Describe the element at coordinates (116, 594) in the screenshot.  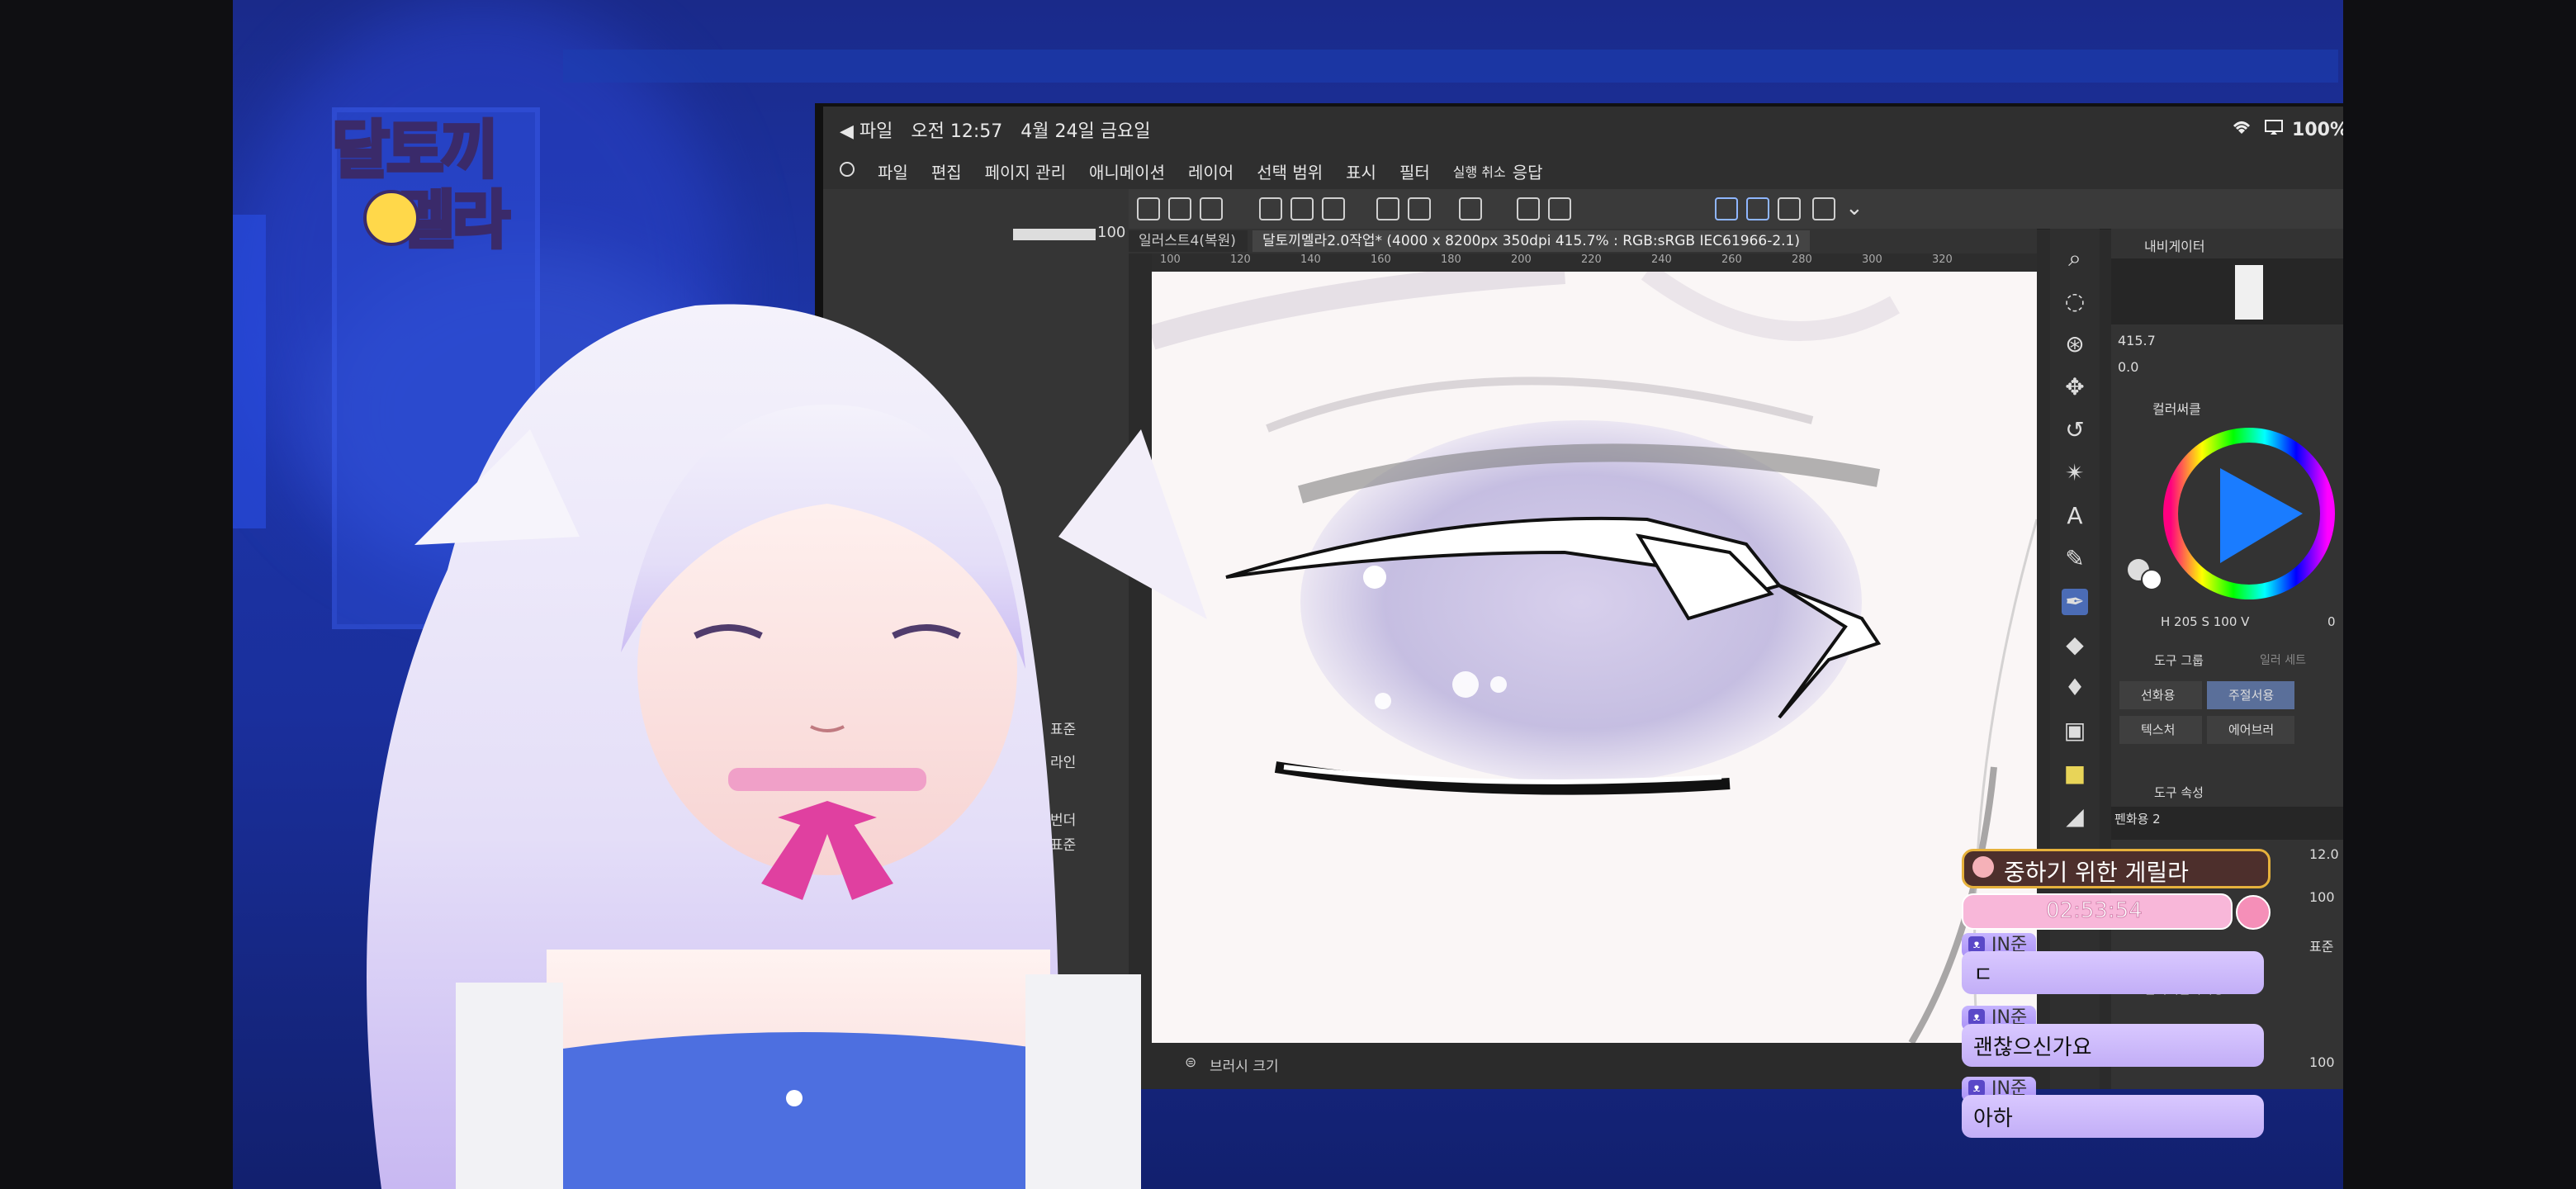
I see `left-letterbox` at that location.